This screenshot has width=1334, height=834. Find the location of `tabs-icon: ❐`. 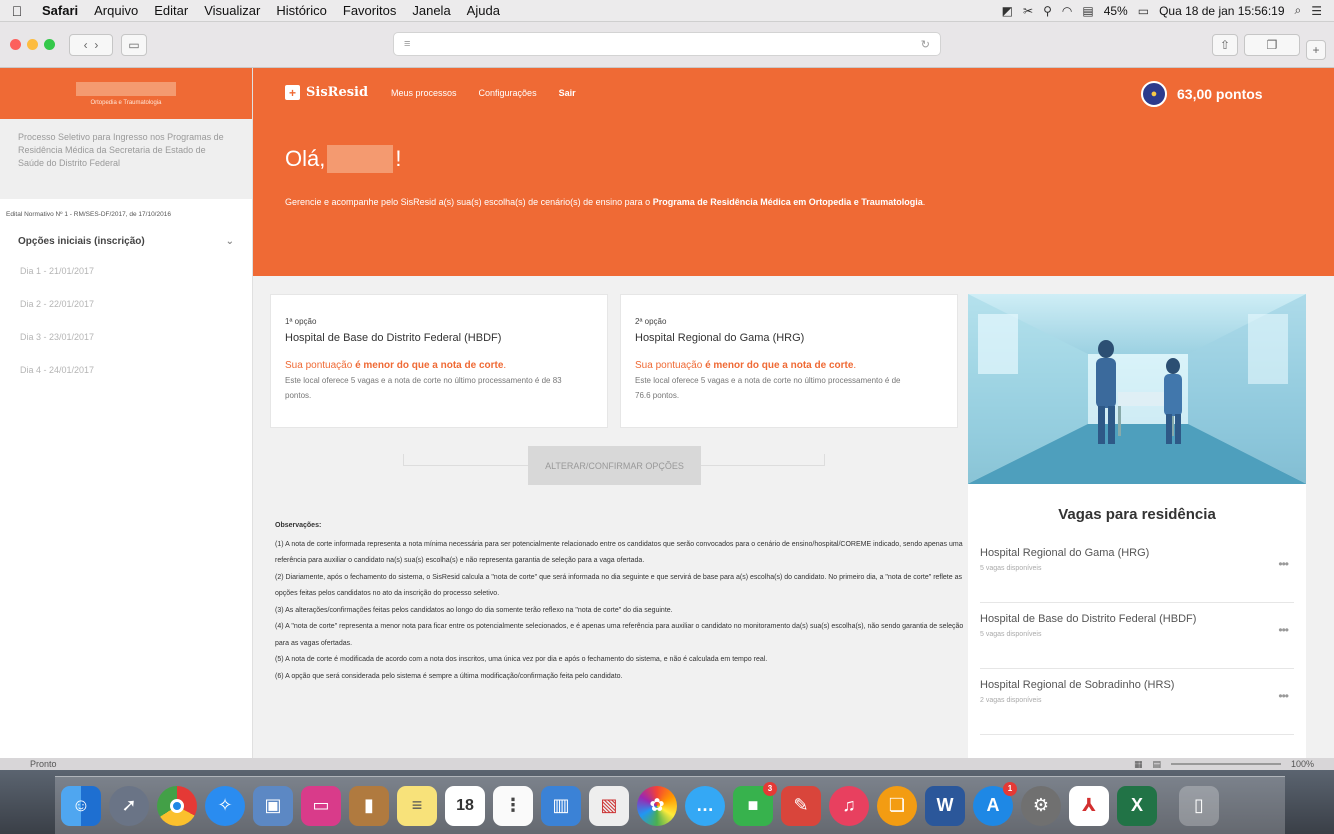

tabs-icon: ❐ is located at coordinates (1272, 45).